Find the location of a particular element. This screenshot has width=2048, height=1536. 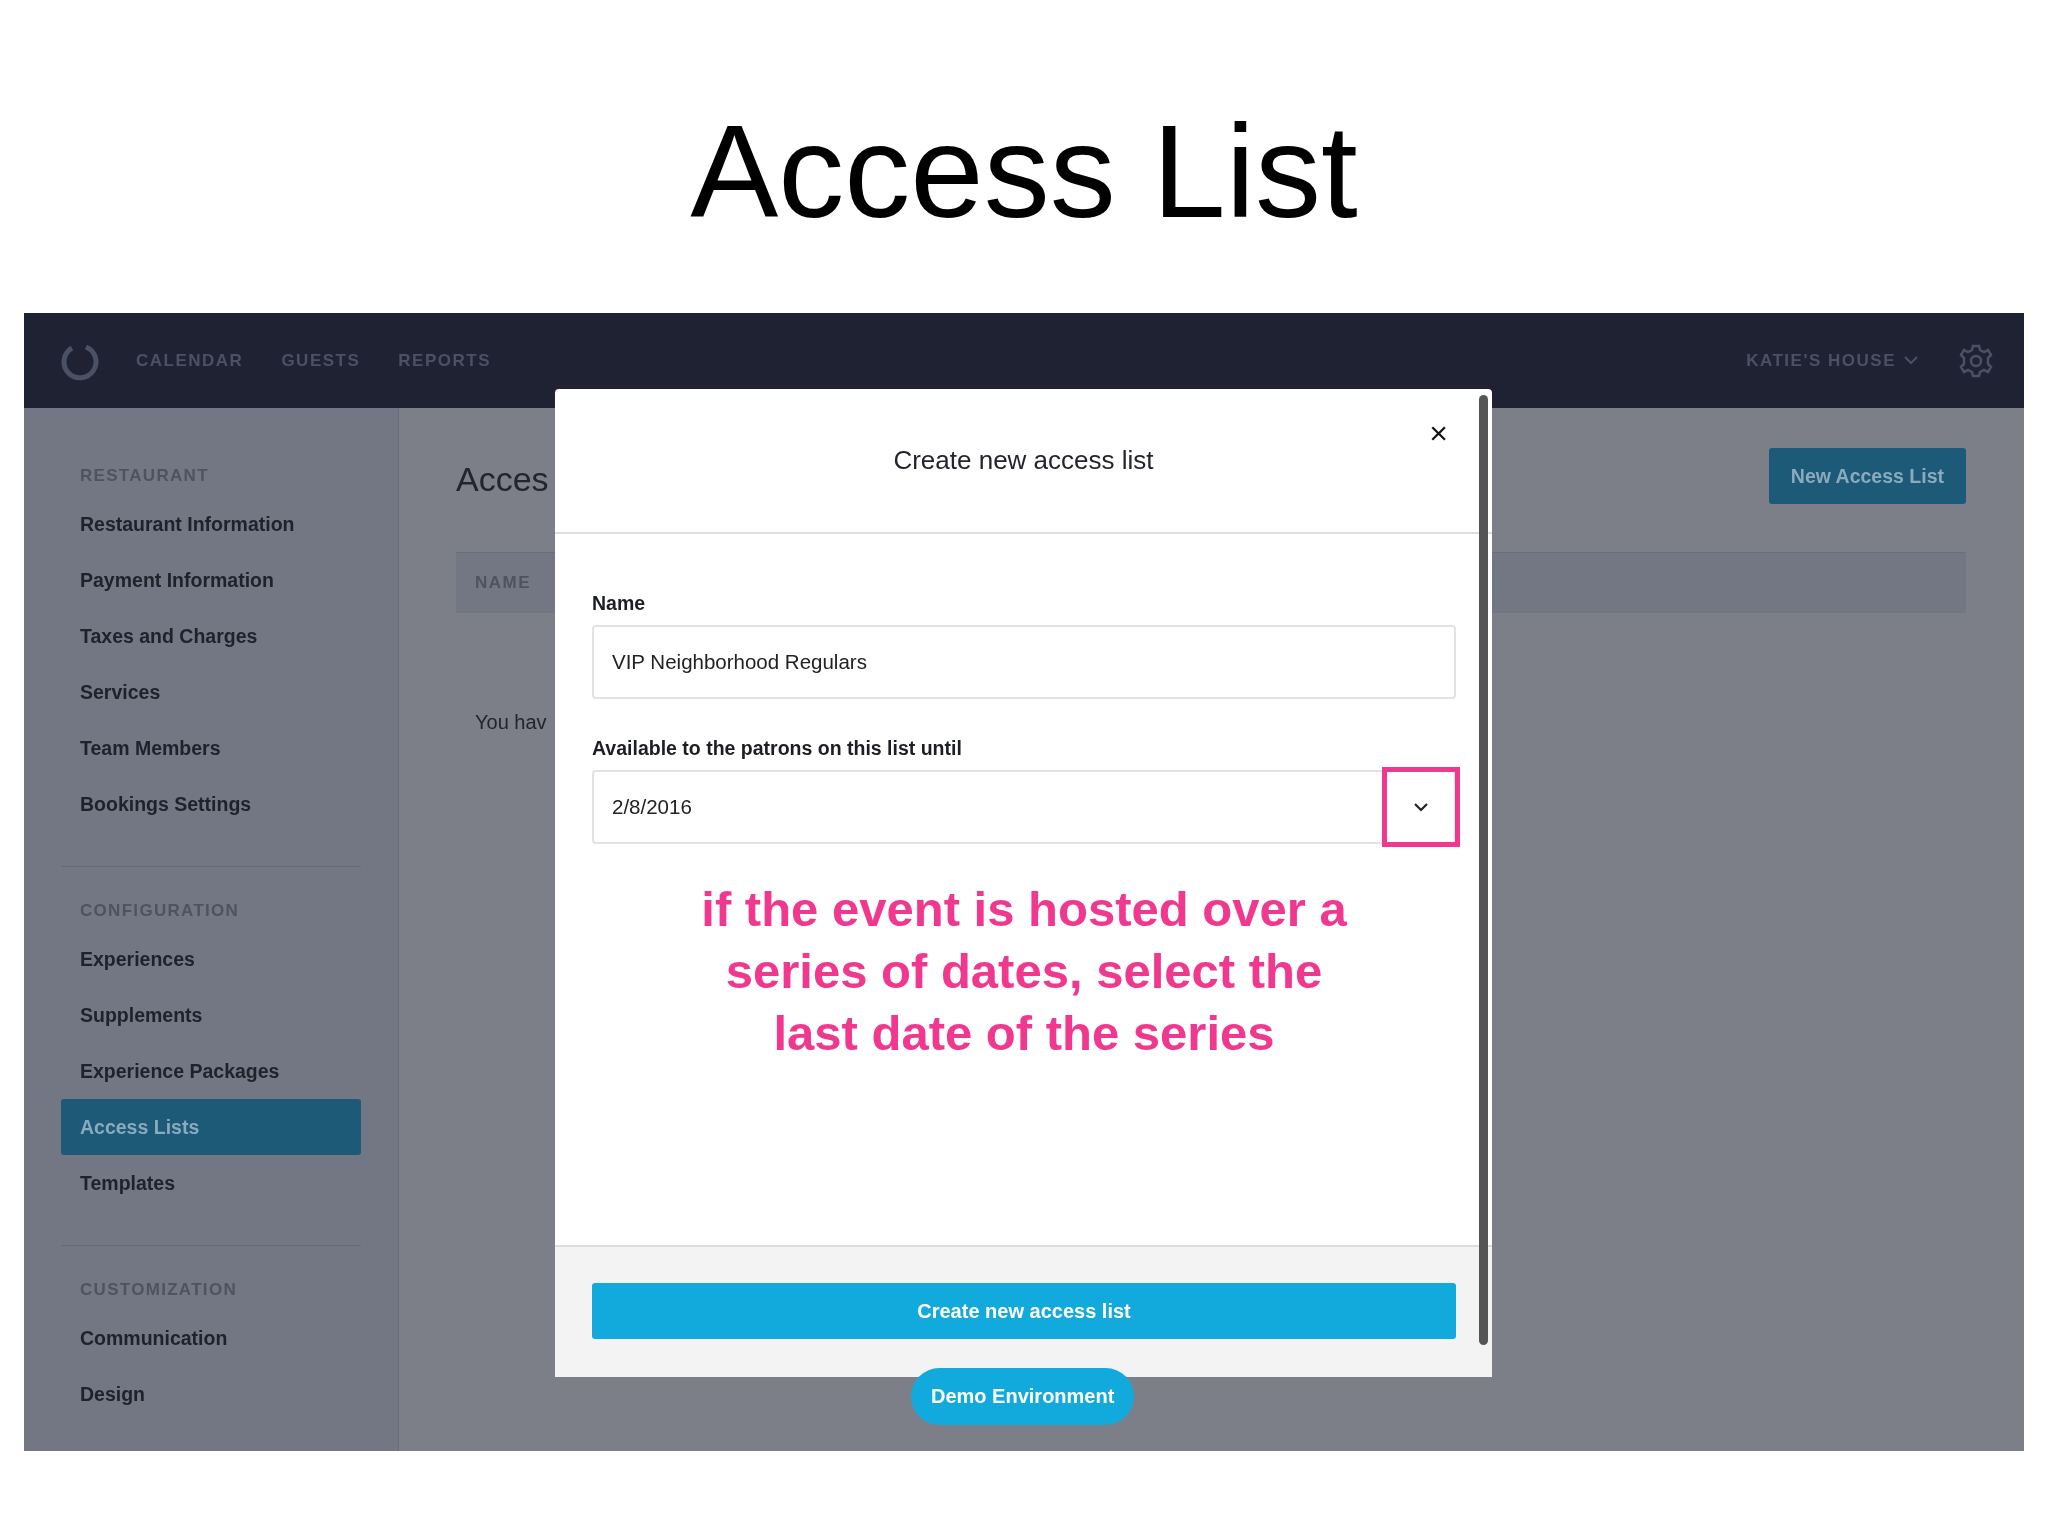

empty-message: You hav is located at coordinates (511, 722).